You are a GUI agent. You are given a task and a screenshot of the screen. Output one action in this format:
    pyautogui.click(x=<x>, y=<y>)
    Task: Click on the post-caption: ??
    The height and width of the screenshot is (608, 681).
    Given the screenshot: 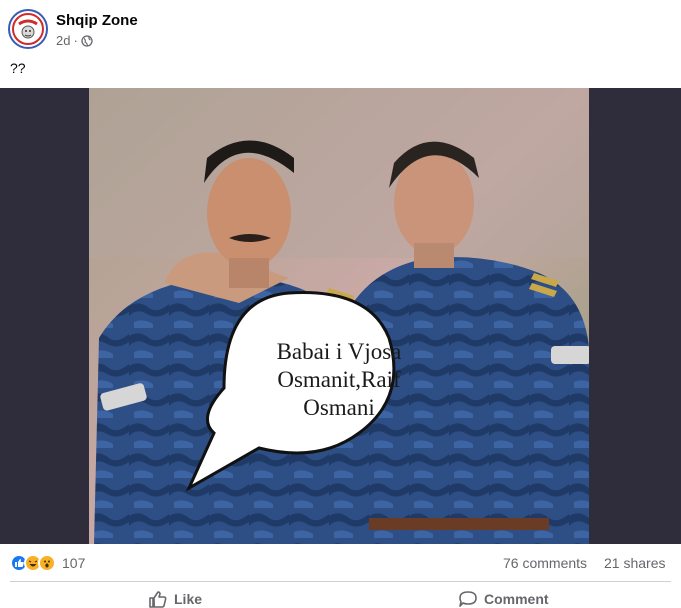 What is the action you would take?
    pyautogui.click(x=18, y=68)
    